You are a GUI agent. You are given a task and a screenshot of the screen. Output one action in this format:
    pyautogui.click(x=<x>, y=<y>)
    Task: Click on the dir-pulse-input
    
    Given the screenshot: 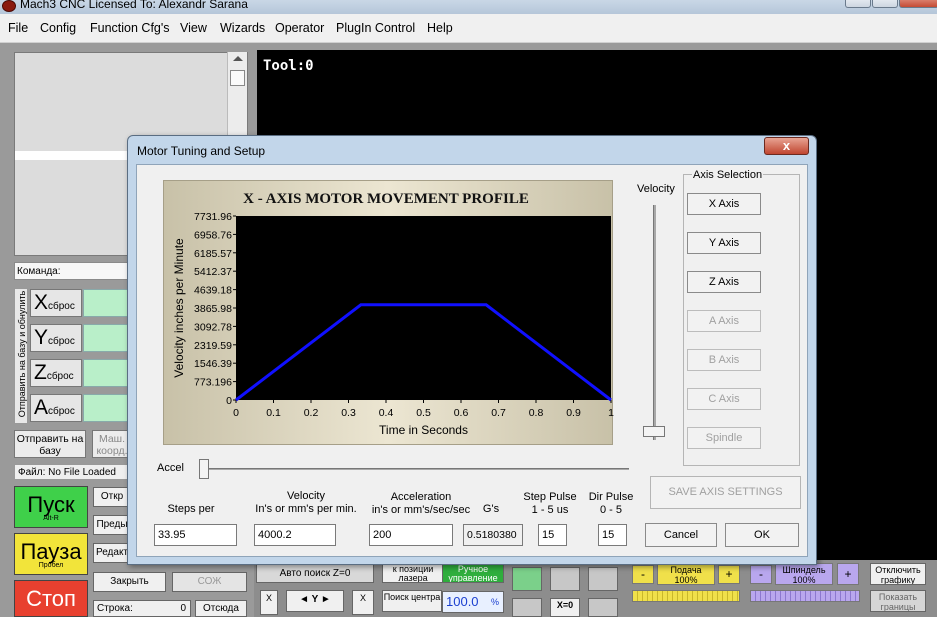 What is the action you would take?
    pyautogui.click(x=612, y=535)
    